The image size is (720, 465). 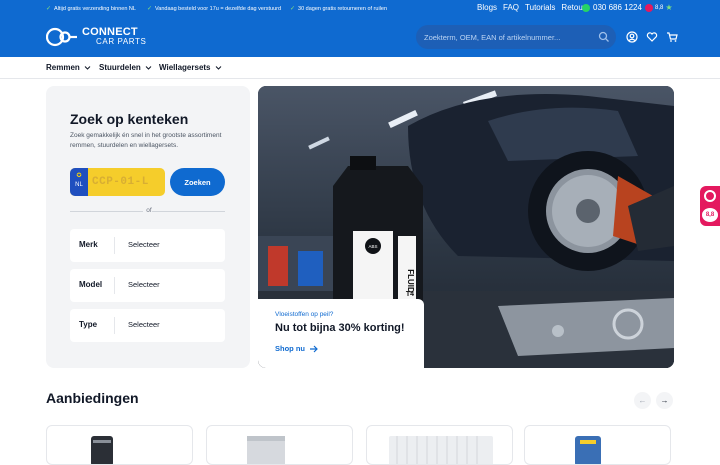 I want to click on select-label: Type, so click(x=88, y=324).